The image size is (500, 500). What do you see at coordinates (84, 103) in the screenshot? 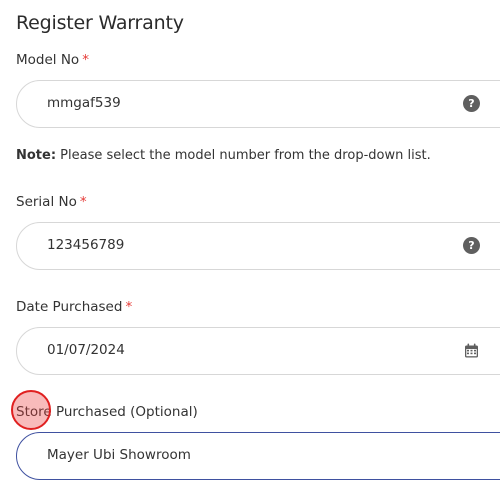
I see `model-no-value: mmgaf539` at bounding box center [84, 103].